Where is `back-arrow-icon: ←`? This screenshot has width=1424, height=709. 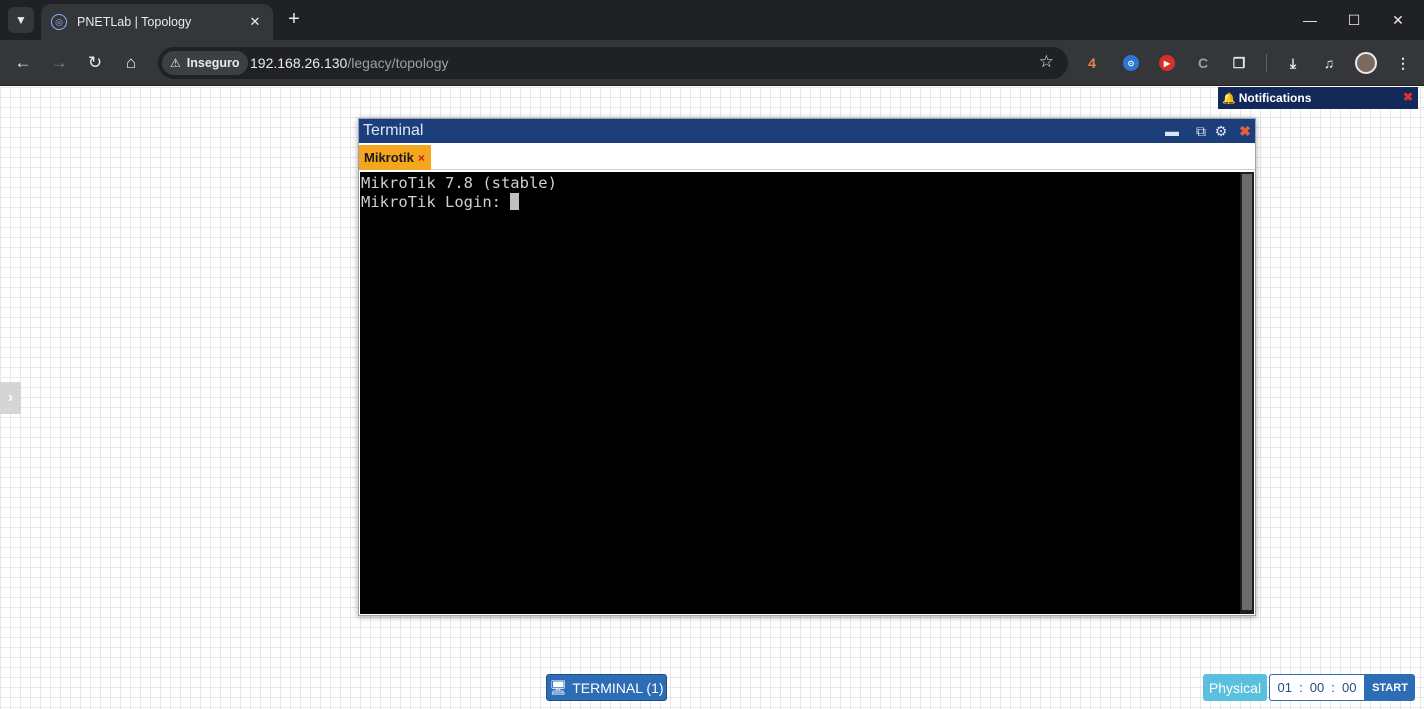
back-arrow-icon: ← is located at coordinates (23, 63).